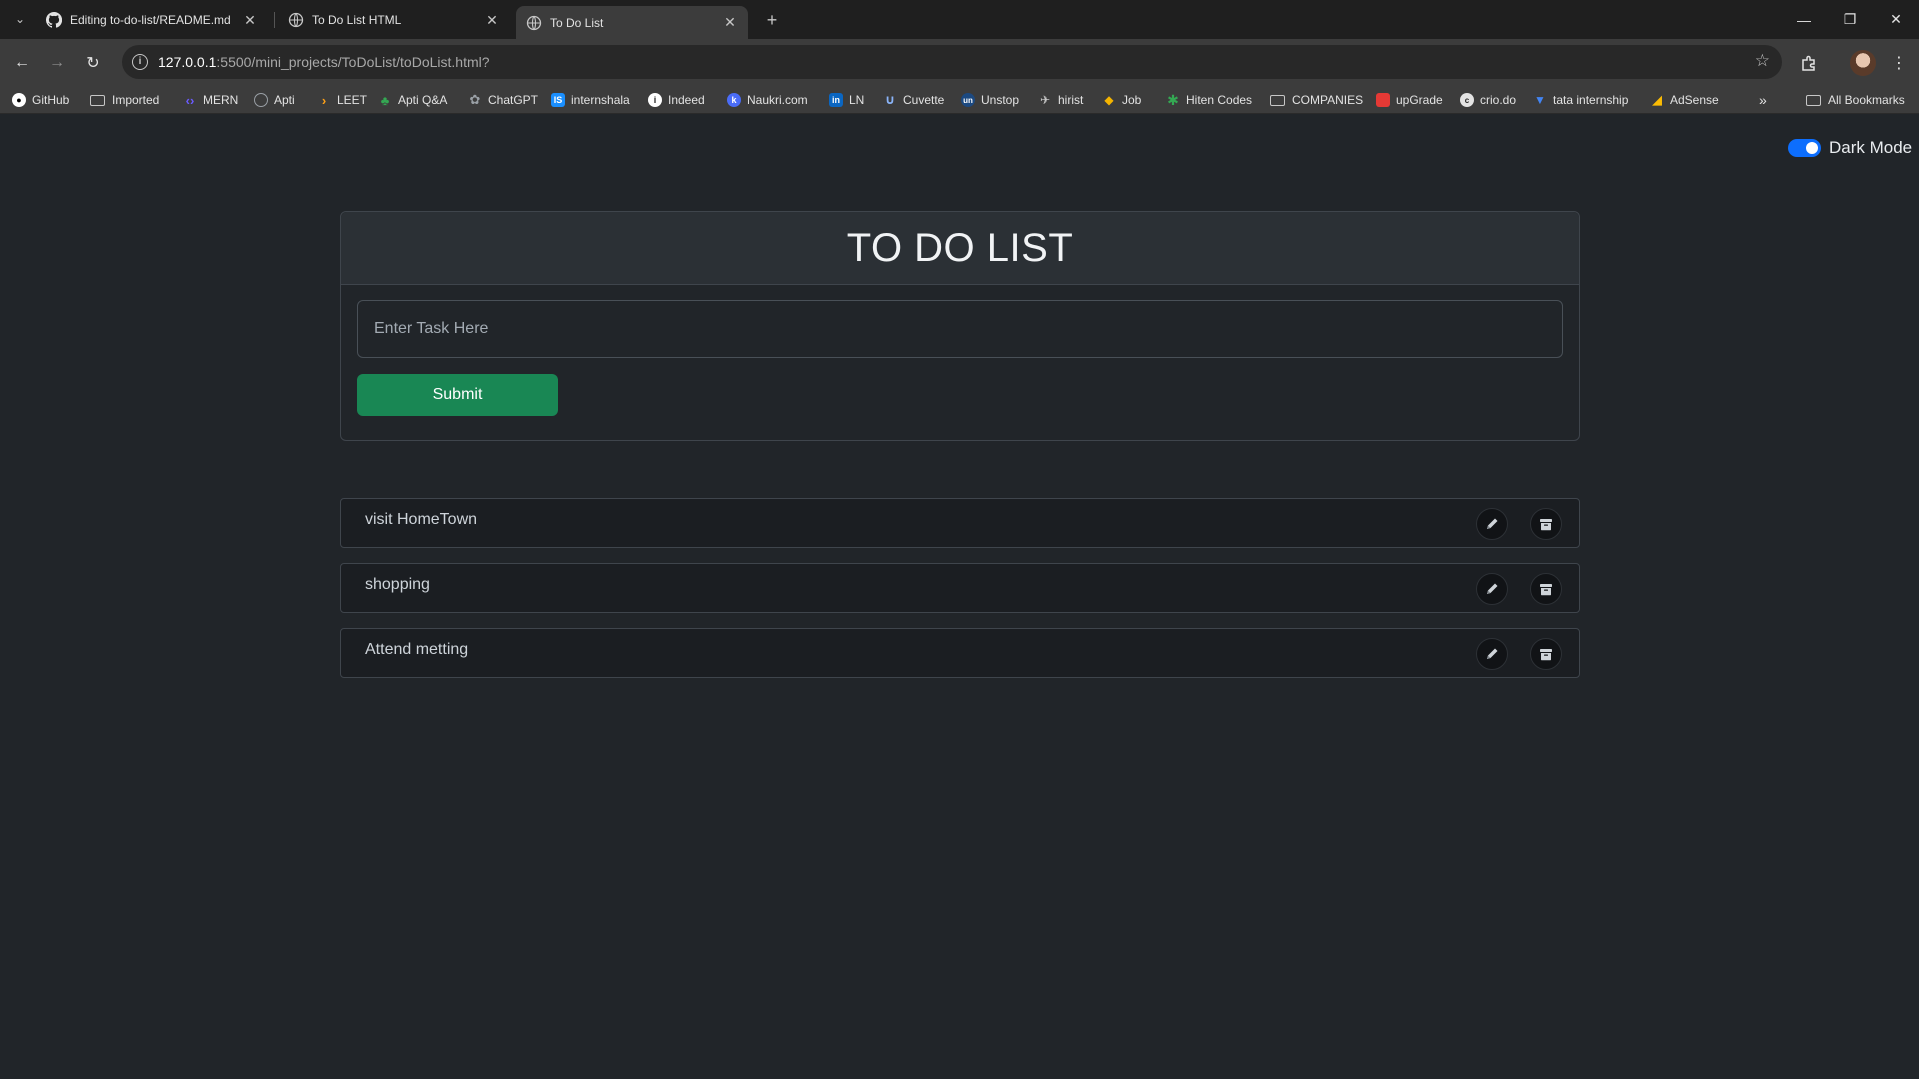 This screenshot has width=1919, height=1079. I want to click on archive-icon, so click(1546, 590).